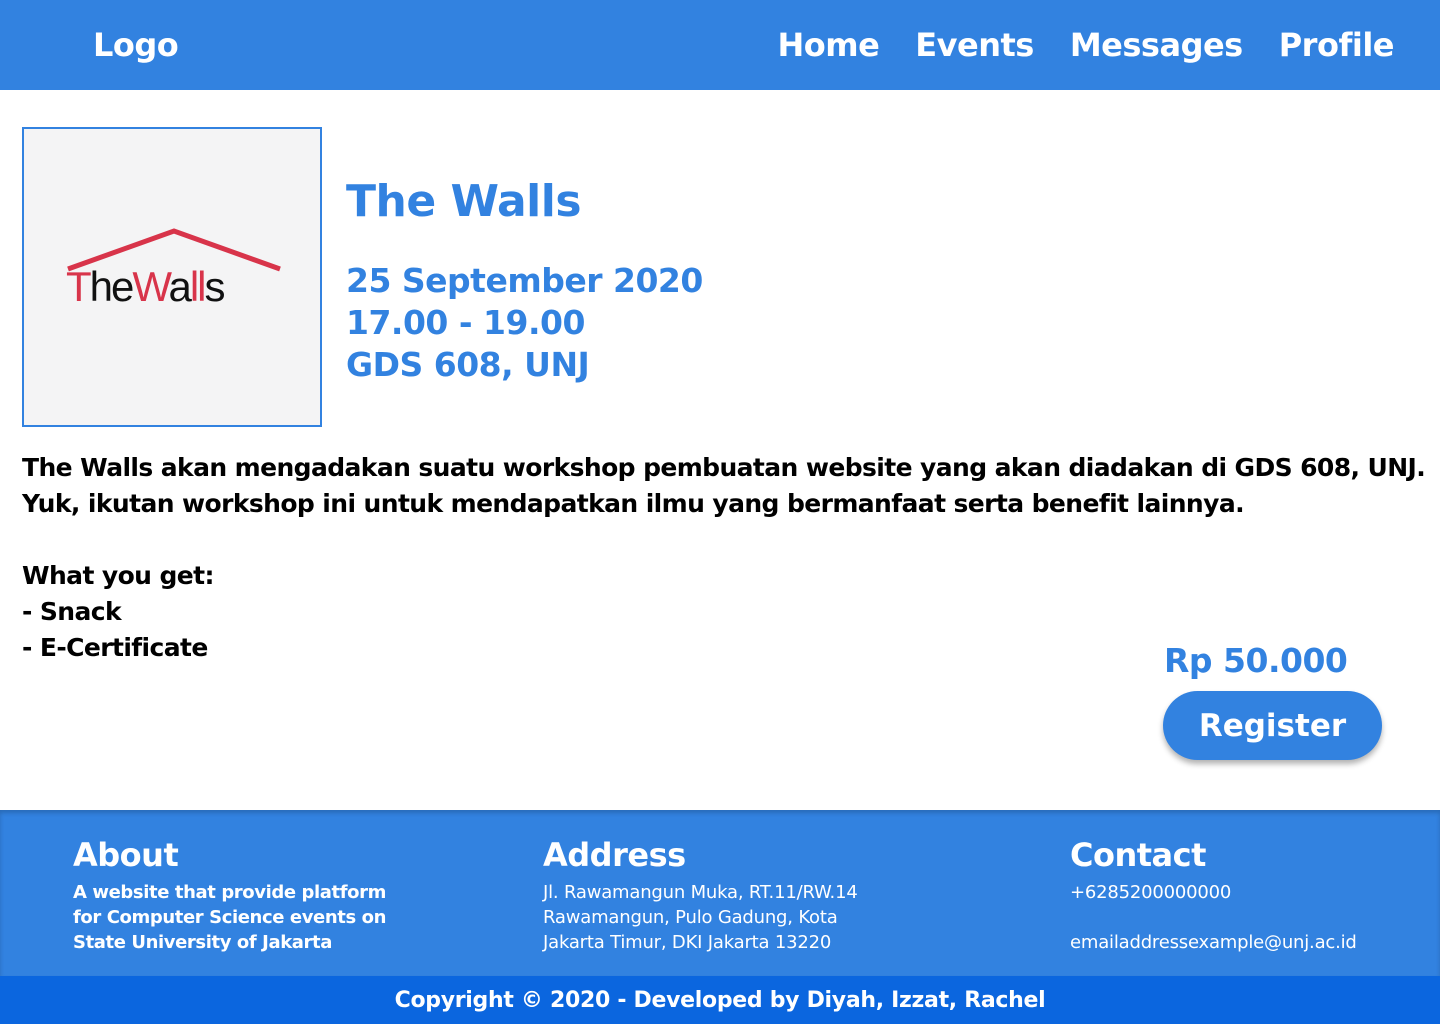 Image resolution: width=1440 pixels, height=1026 pixels. What do you see at coordinates (118, 575) in the screenshot?
I see `benefits-heading: What you get:` at bounding box center [118, 575].